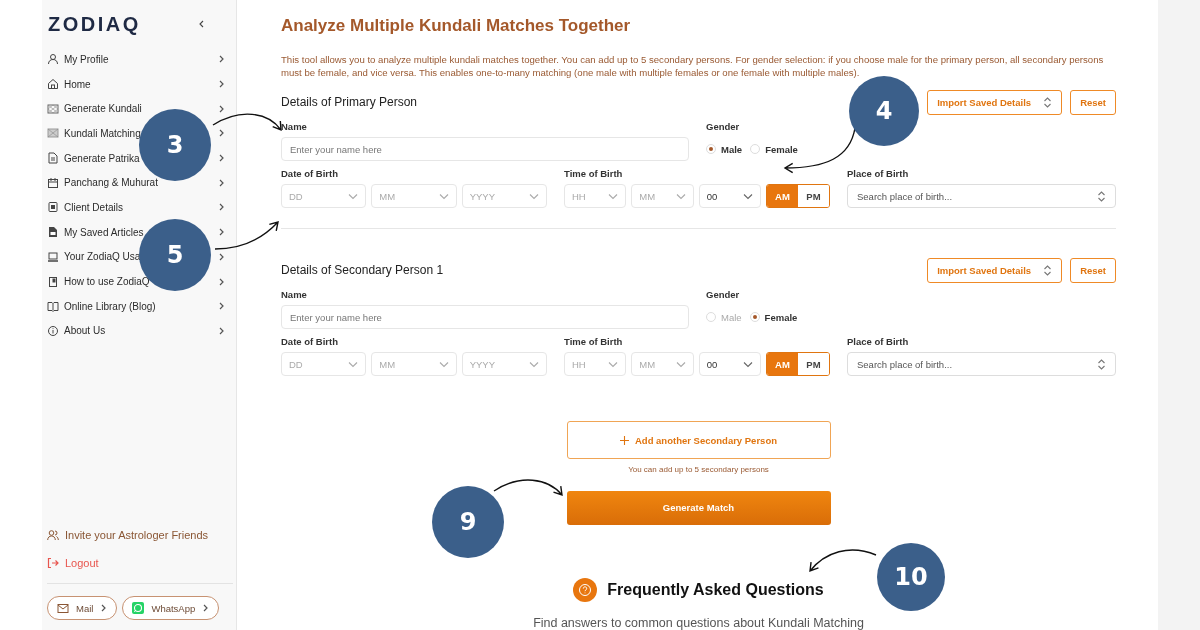 Image resolution: width=1200 pixels, height=630 pixels. What do you see at coordinates (102, 158) in the screenshot?
I see `sidebar-item: Generate Patrika` at bounding box center [102, 158].